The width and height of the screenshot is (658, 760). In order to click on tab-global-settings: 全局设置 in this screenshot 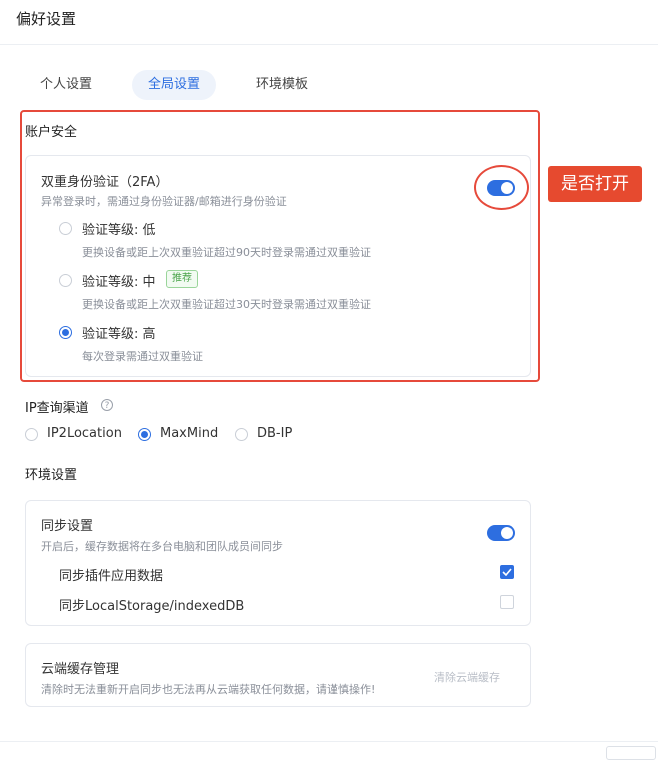, I will do `click(174, 85)`.